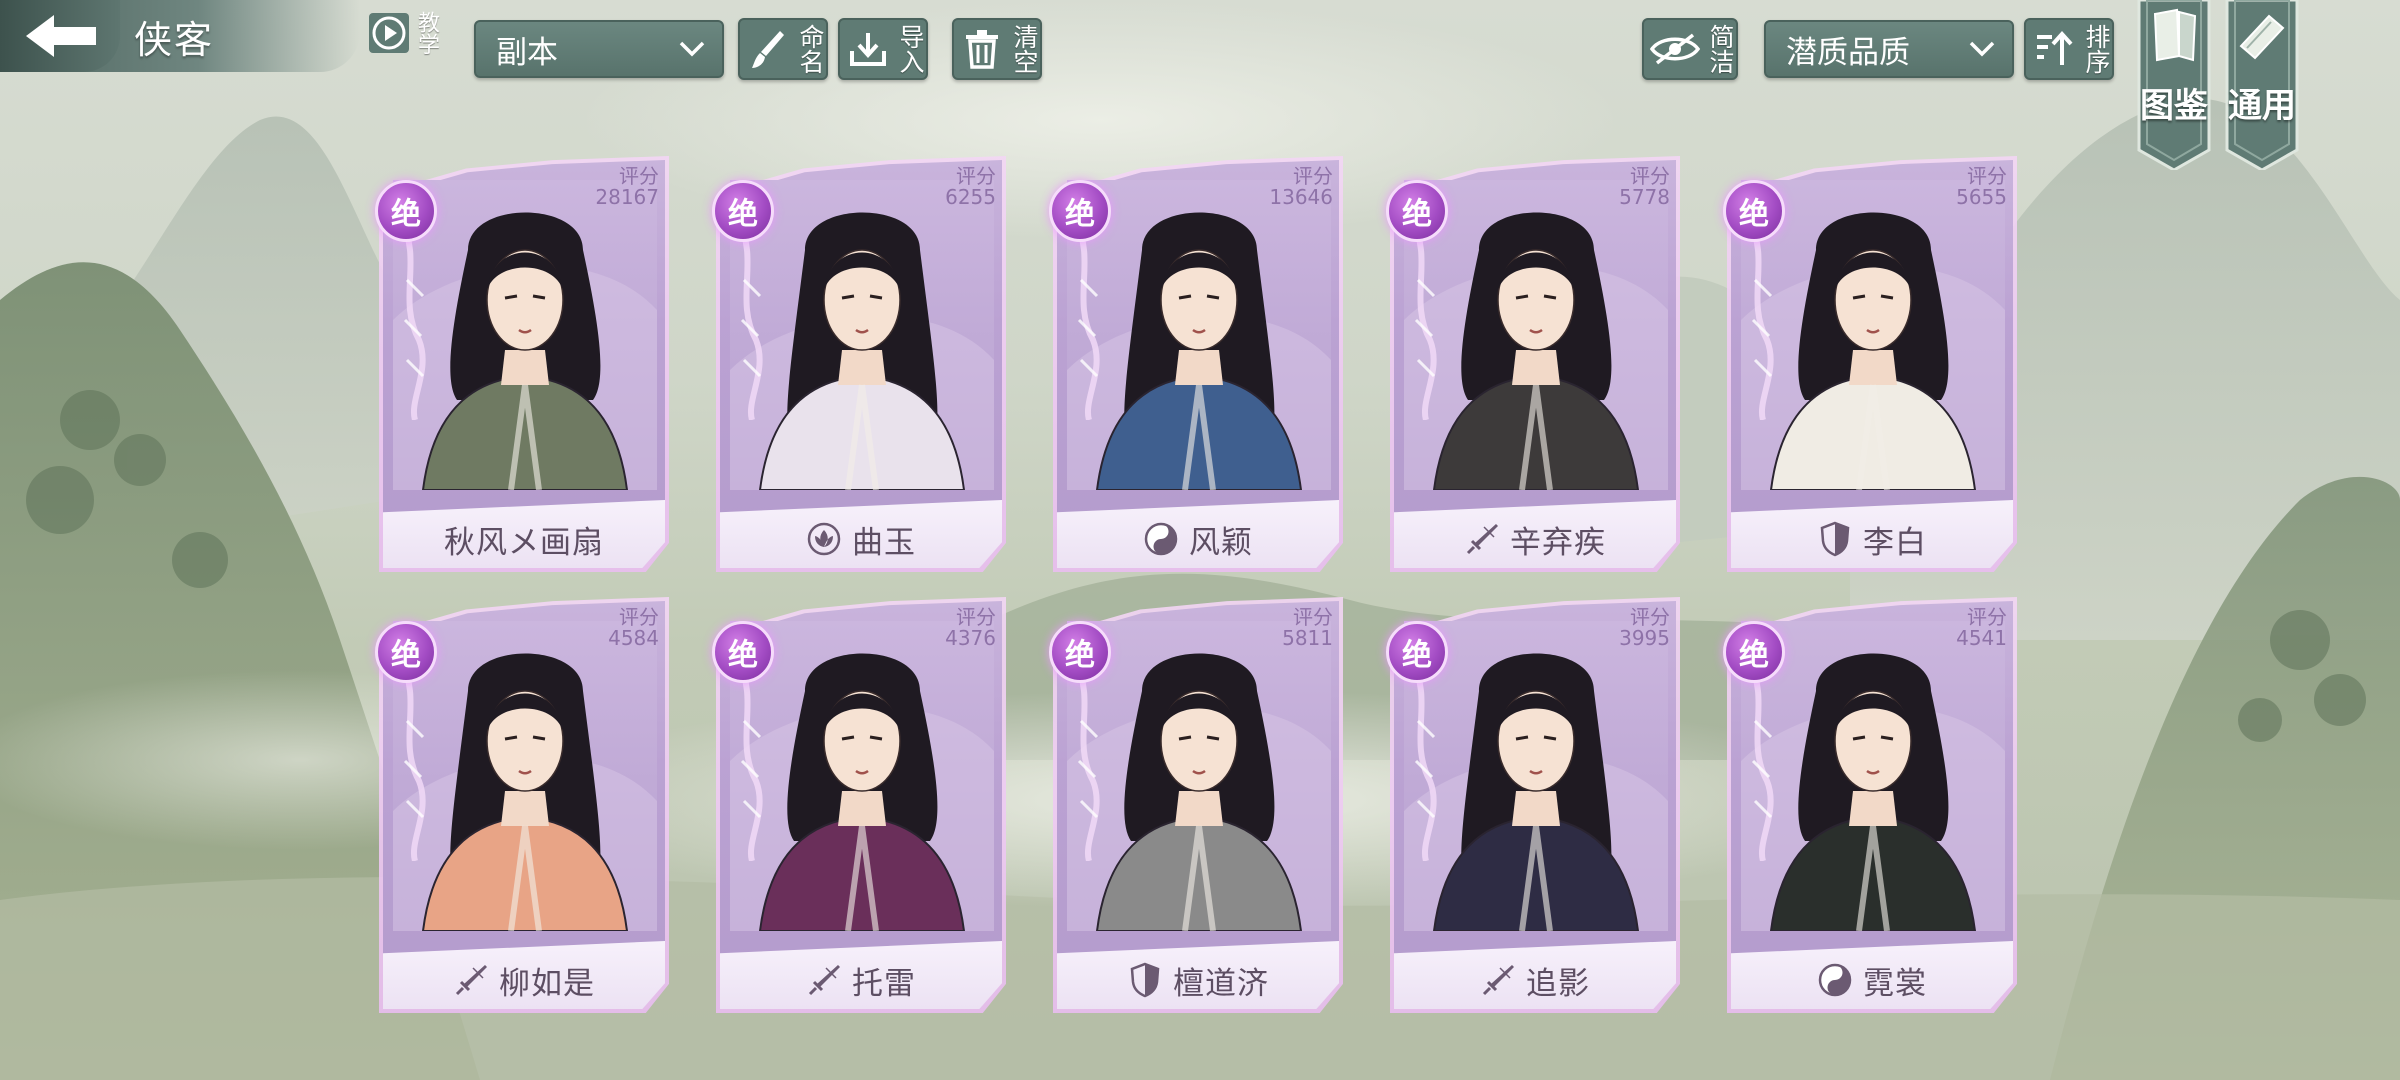  What do you see at coordinates (824, 539) in the screenshot?
I see `lotus-icon` at bounding box center [824, 539].